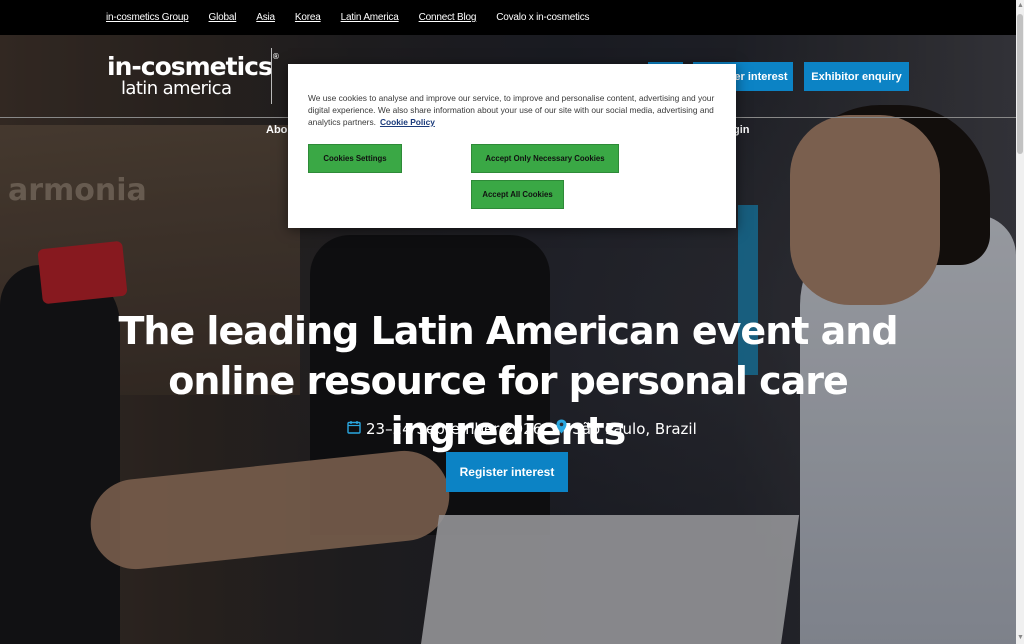 The width and height of the screenshot is (1024, 644). I want to click on top-link-latin-america: Latin America, so click(370, 17).